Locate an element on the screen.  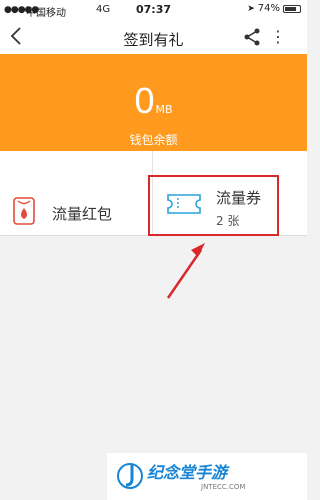
annotation-arrow is located at coordinates (185, 271).